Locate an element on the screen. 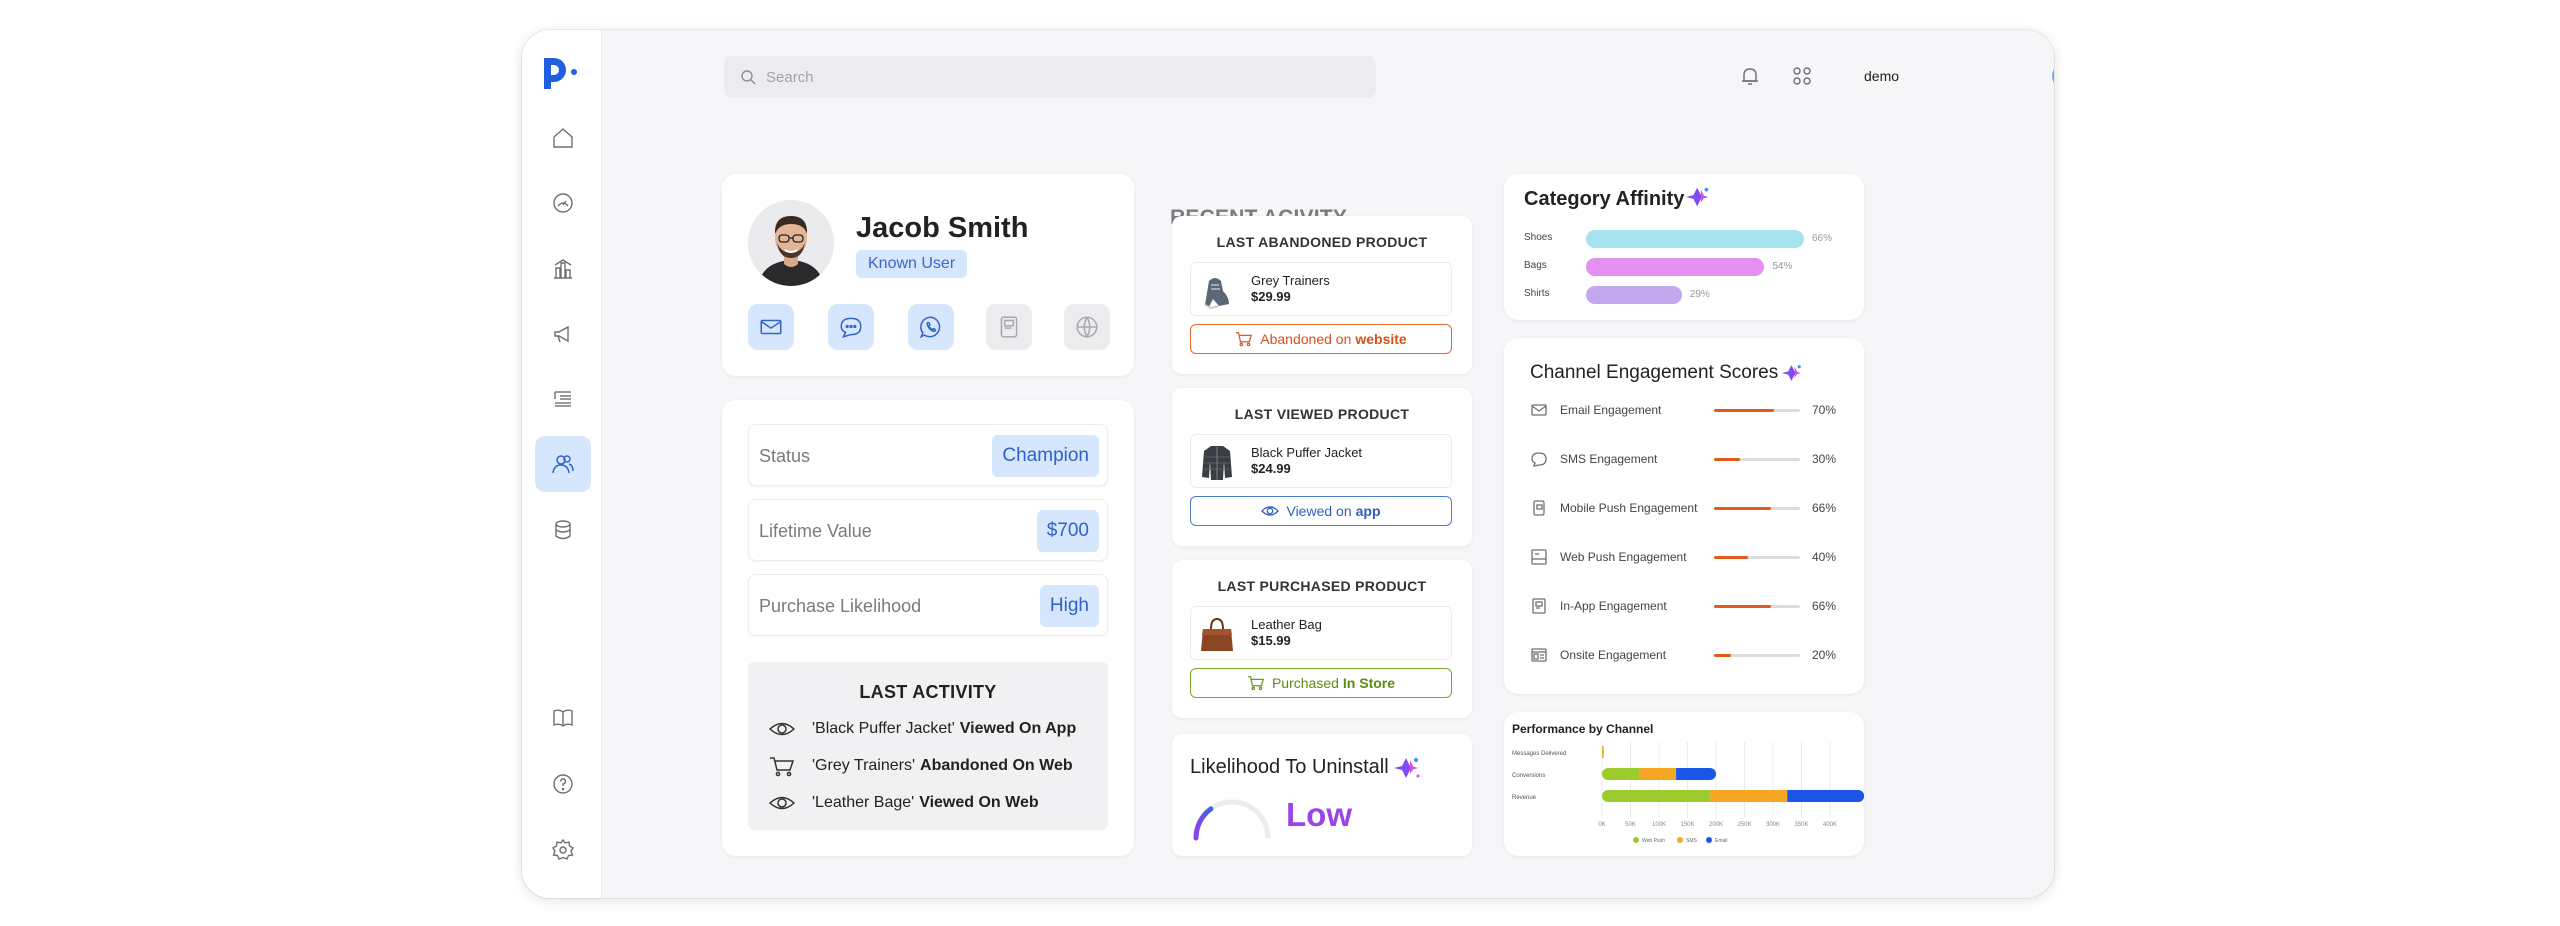  product-item: Leather Bag $15.99 is located at coordinates (1321, 633).